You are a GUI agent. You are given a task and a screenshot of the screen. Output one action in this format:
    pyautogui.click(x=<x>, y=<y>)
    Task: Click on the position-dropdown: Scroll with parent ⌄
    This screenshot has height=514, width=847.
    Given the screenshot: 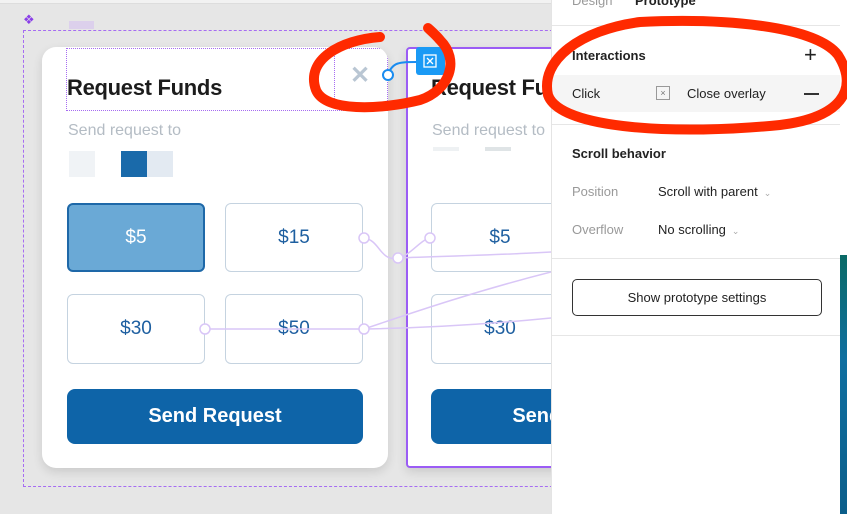 What is the action you would take?
    pyautogui.click(x=714, y=191)
    